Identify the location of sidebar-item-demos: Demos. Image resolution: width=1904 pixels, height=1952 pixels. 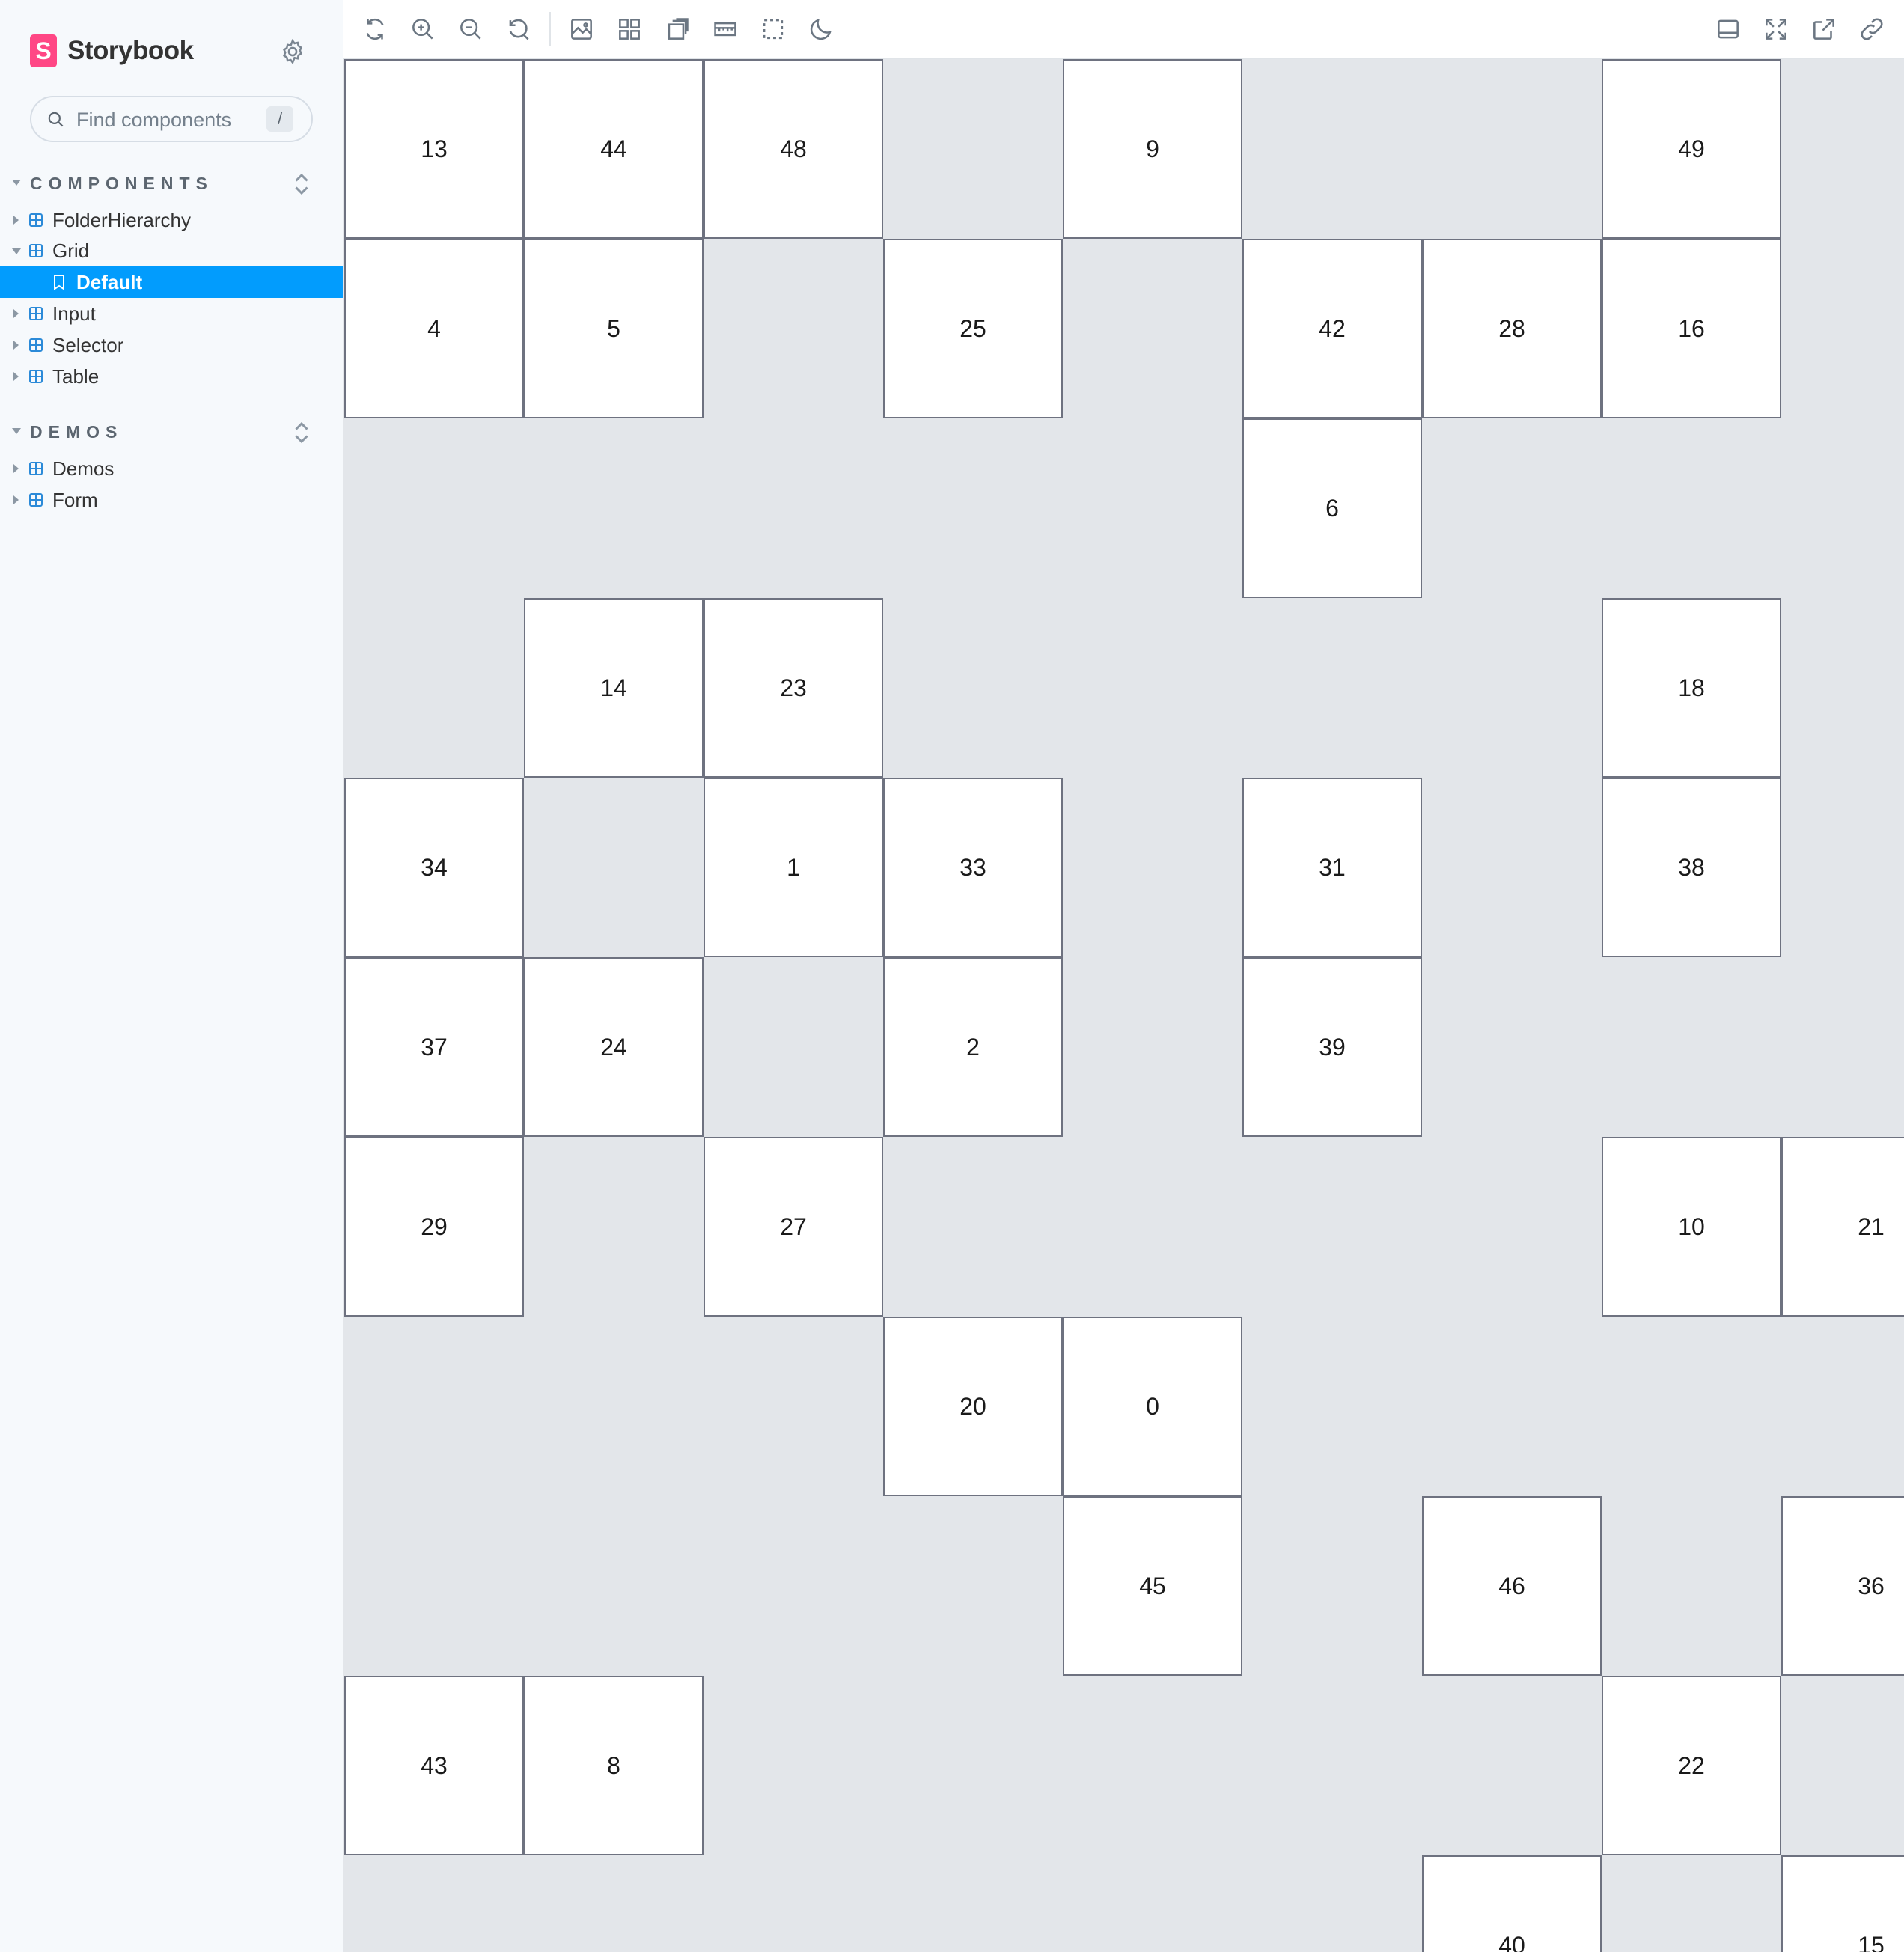
(171, 469).